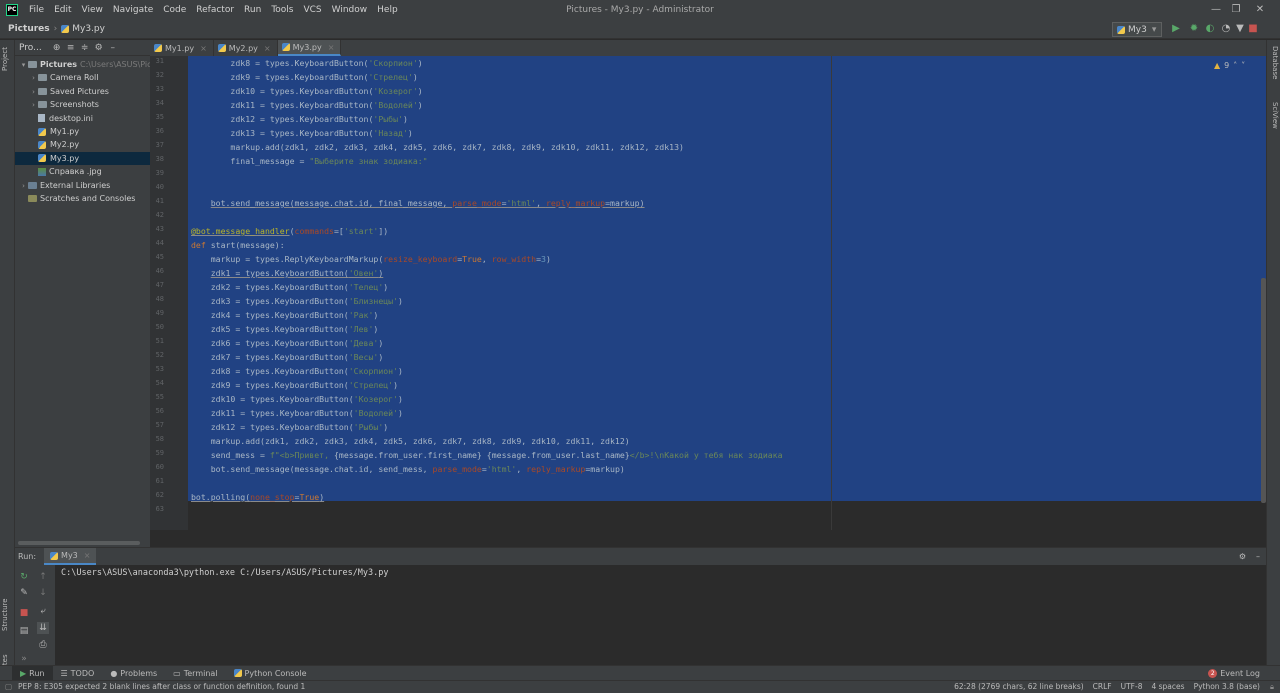 This screenshot has width=1280, height=693. What do you see at coordinates (82, 91) in the screenshot?
I see `tree-item: › Saved Pictures` at bounding box center [82, 91].